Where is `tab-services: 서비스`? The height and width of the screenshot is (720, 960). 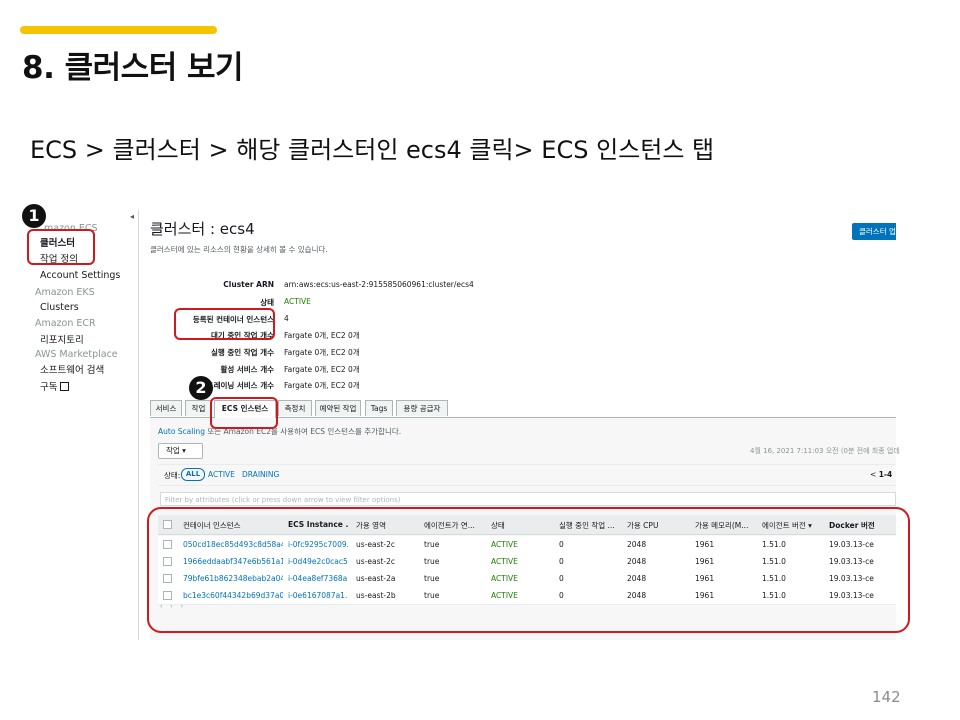 tab-services: 서비스 is located at coordinates (166, 408).